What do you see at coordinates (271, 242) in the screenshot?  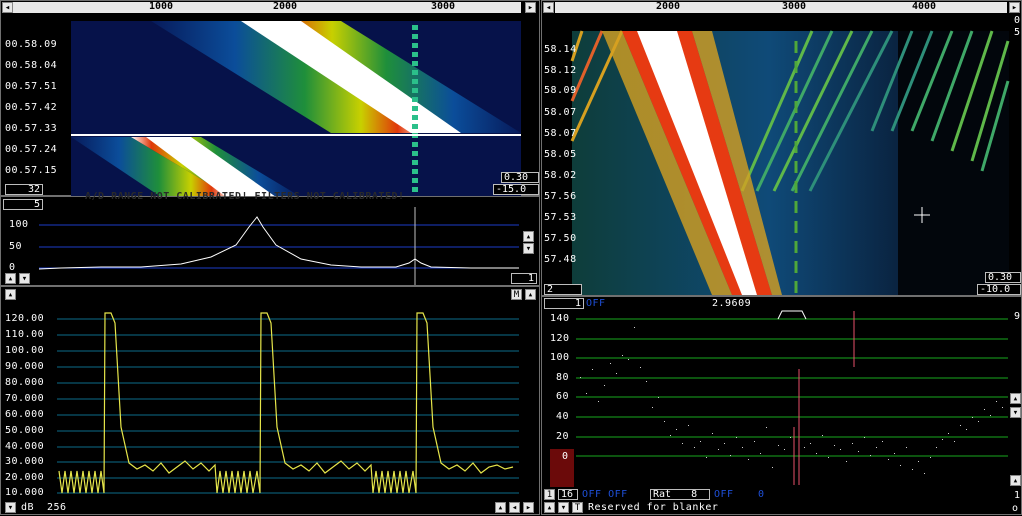 I see `spectrum-graph` at bounding box center [271, 242].